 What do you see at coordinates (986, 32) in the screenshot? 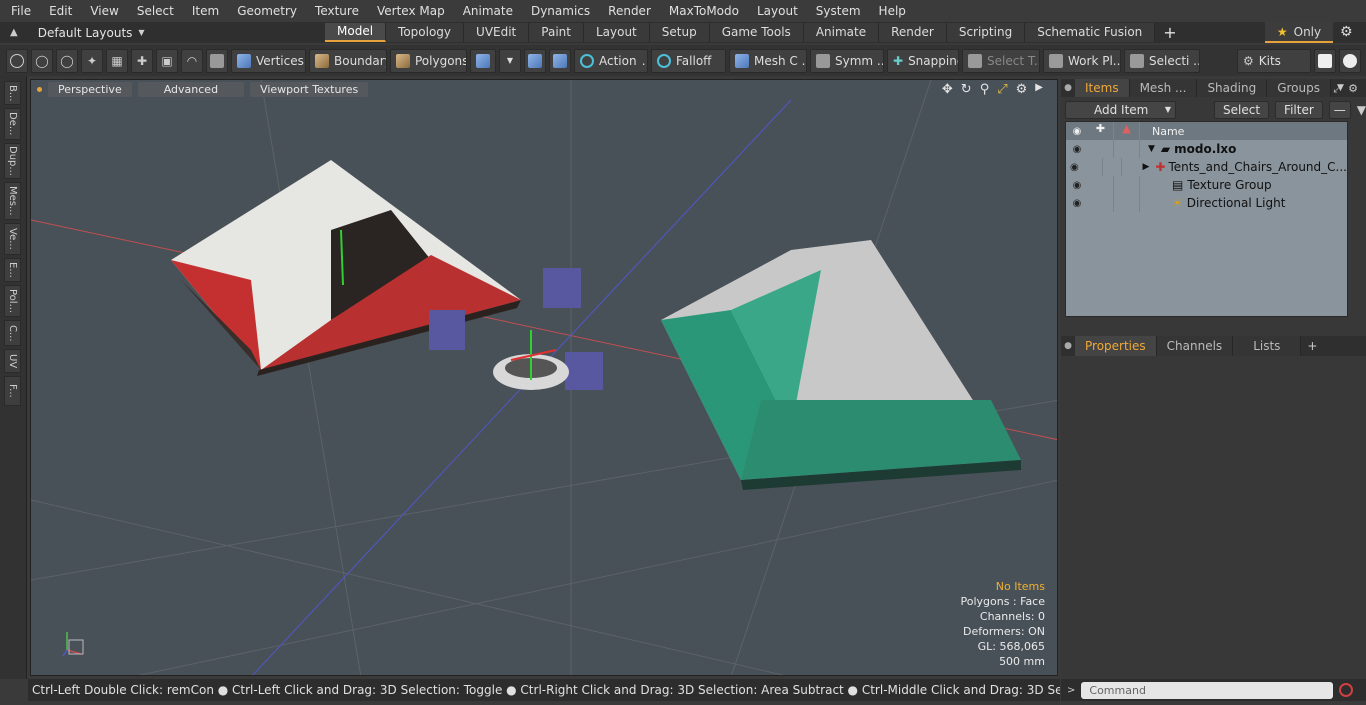
I see `tab-scripting: Scripting` at bounding box center [986, 32].